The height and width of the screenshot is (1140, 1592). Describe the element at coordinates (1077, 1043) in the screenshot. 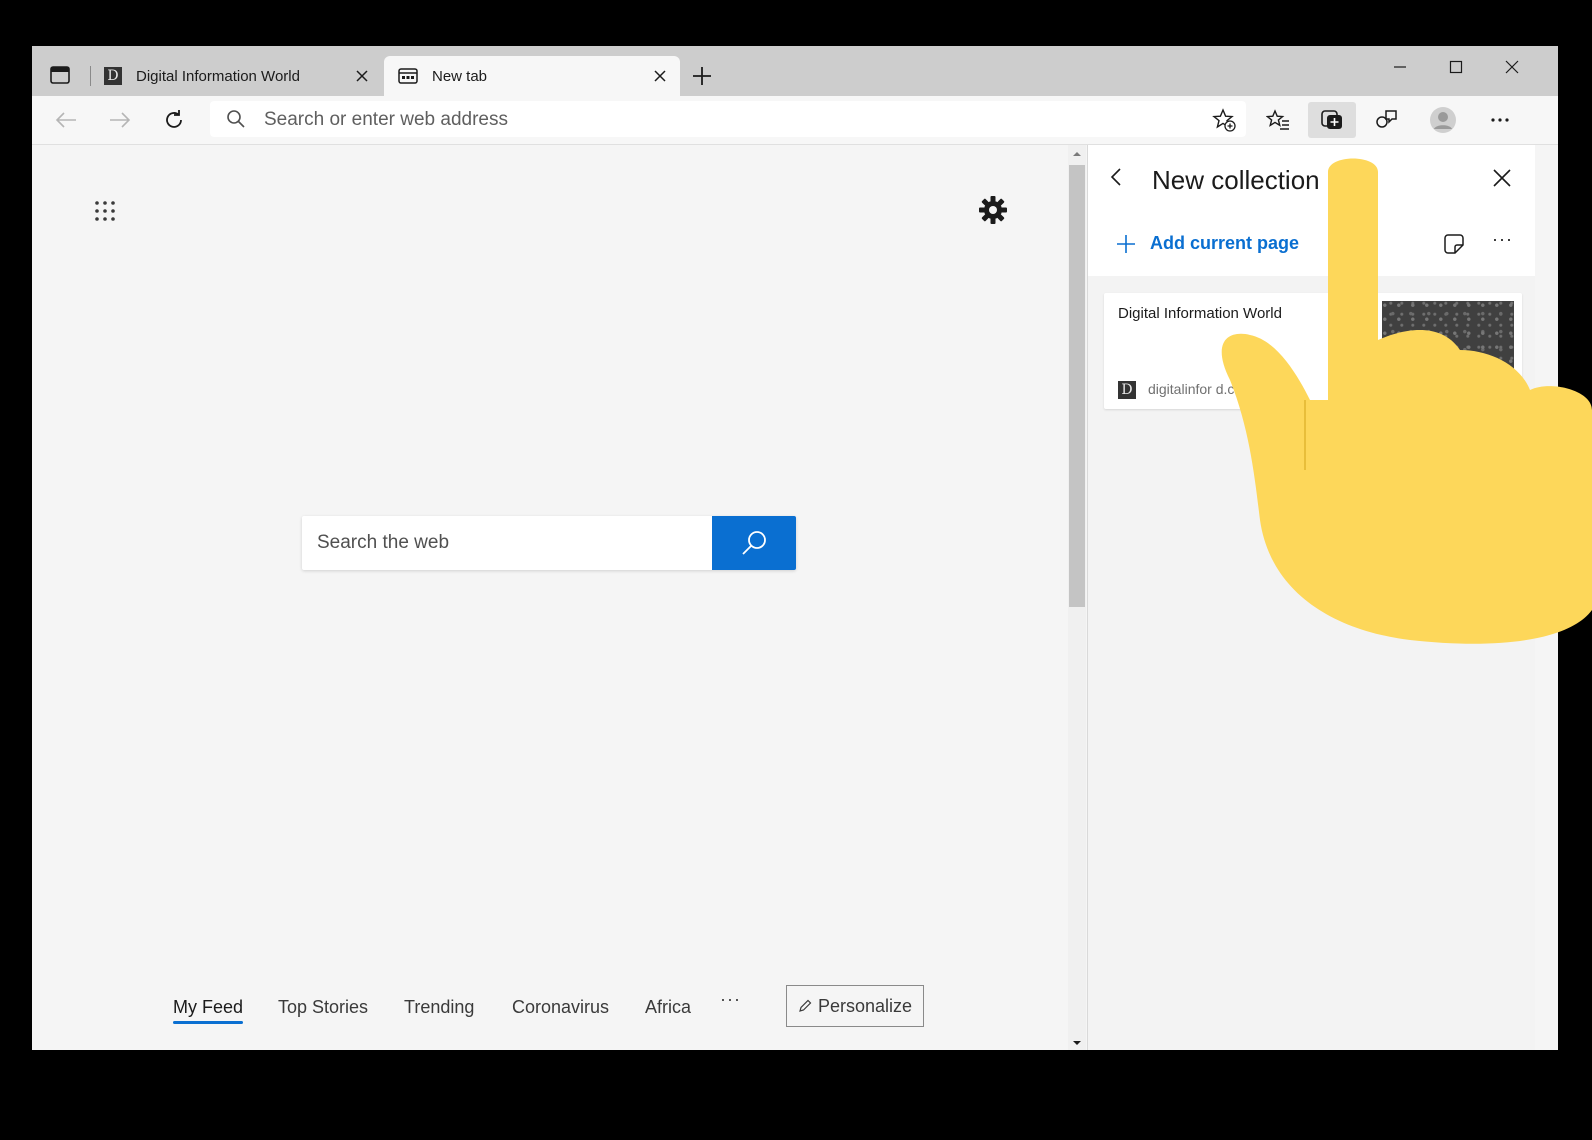

I see `scroll-down-icon` at that location.